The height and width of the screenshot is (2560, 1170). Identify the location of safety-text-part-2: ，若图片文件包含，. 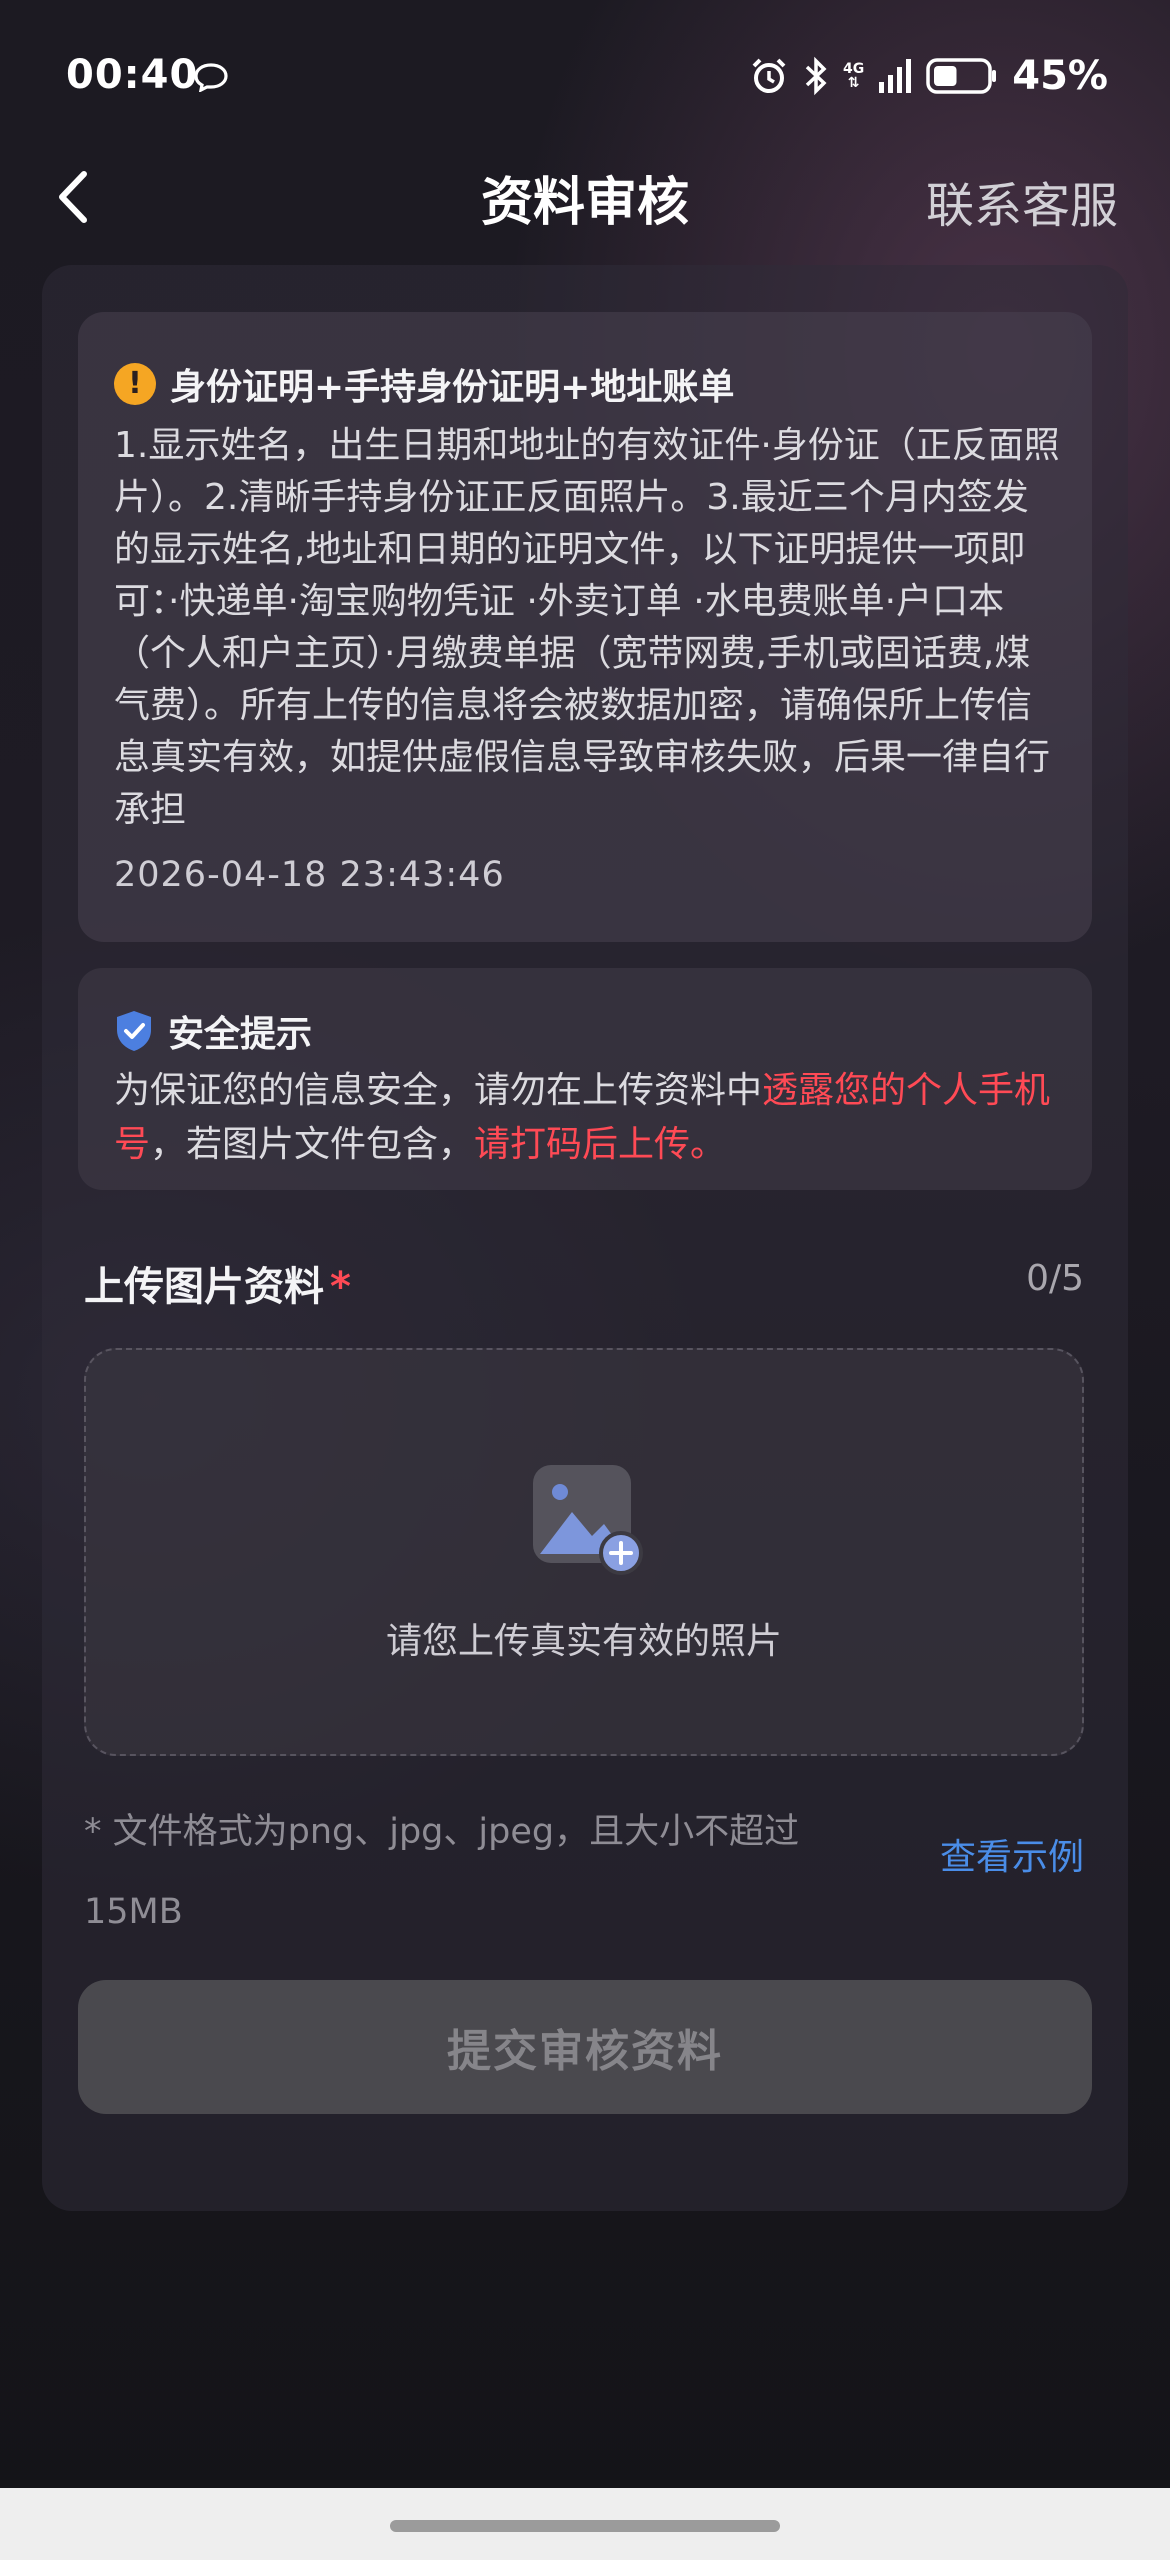
(312, 1144).